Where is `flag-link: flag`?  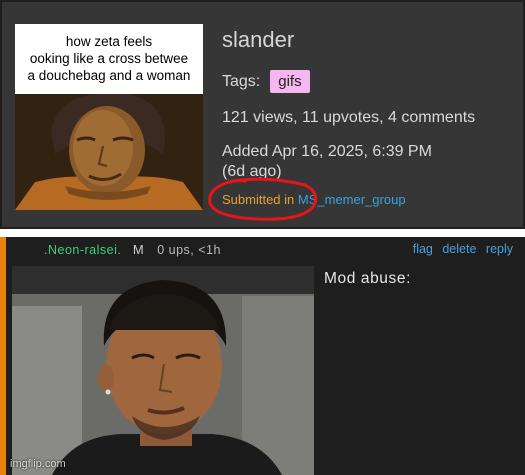 flag-link: flag is located at coordinates (423, 249).